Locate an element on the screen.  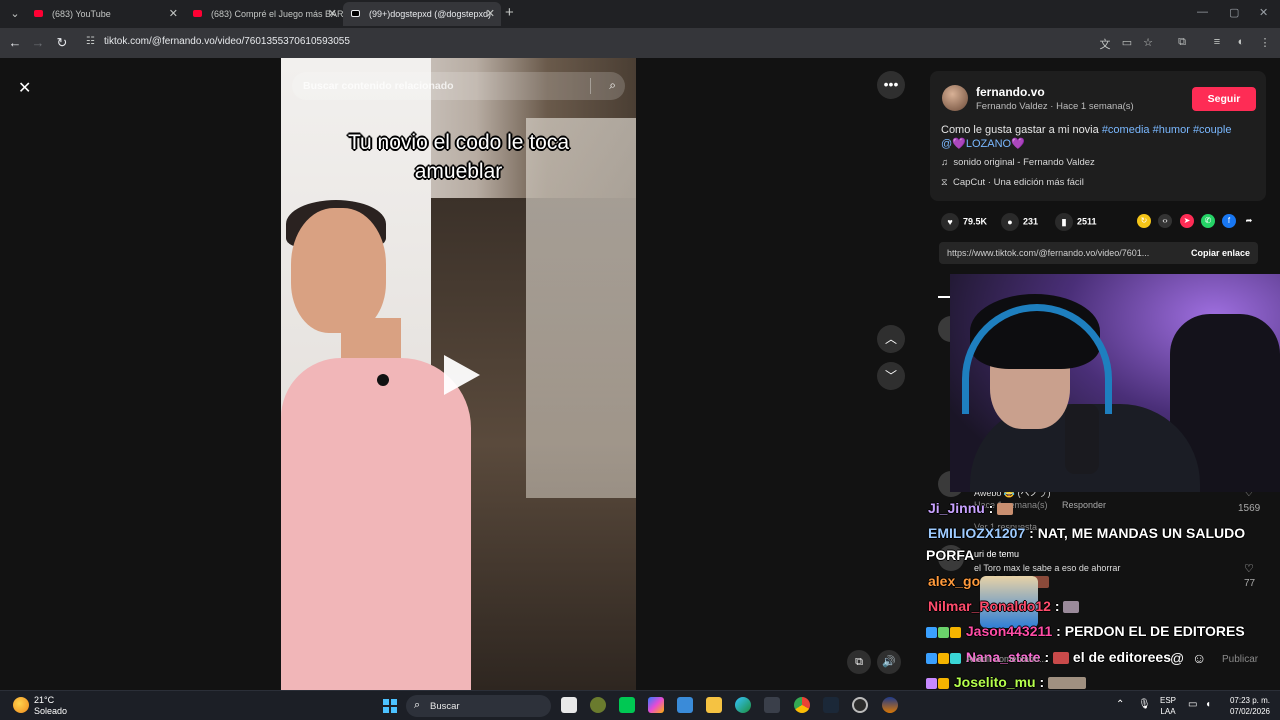
capcut-link: ⧖ CapCut · Una edición más fácil is located at coordinates (1012, 182).